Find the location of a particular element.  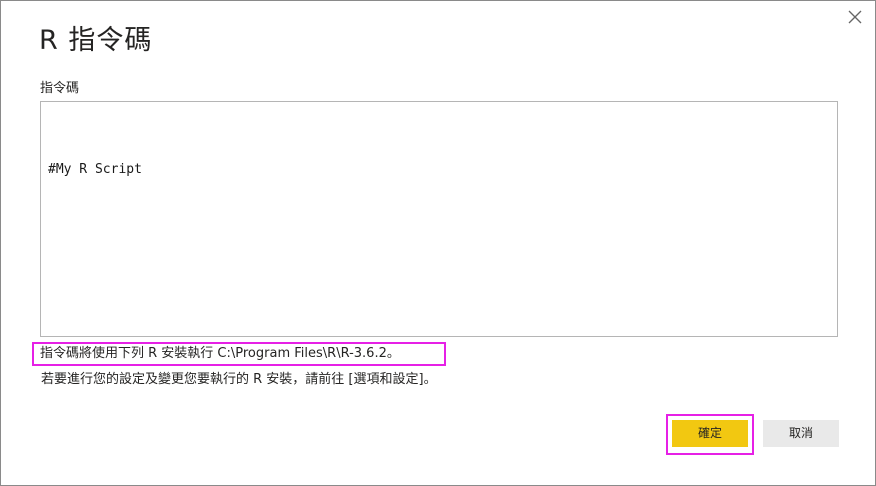

cancel-button: 取消 is located at coordinates (801, 433).